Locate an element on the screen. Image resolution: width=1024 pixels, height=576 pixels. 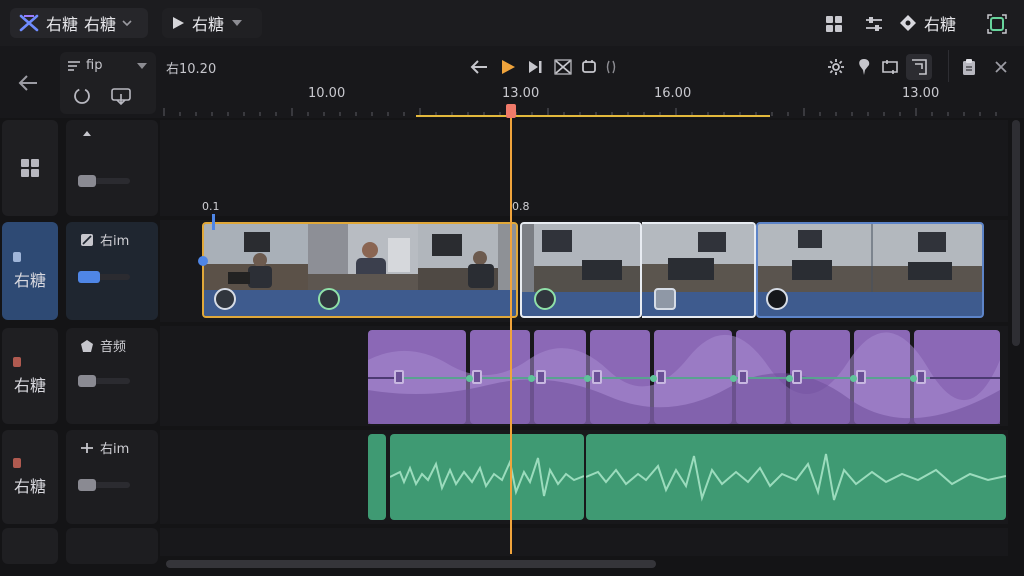
lane-control-video: 右im is located at coordinates (112, 271).